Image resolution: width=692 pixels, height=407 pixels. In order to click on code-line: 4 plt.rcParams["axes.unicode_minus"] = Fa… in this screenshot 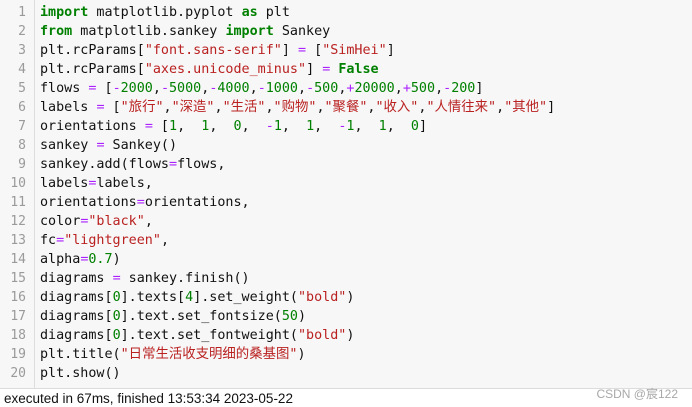, I will do `click(346, 69)`.